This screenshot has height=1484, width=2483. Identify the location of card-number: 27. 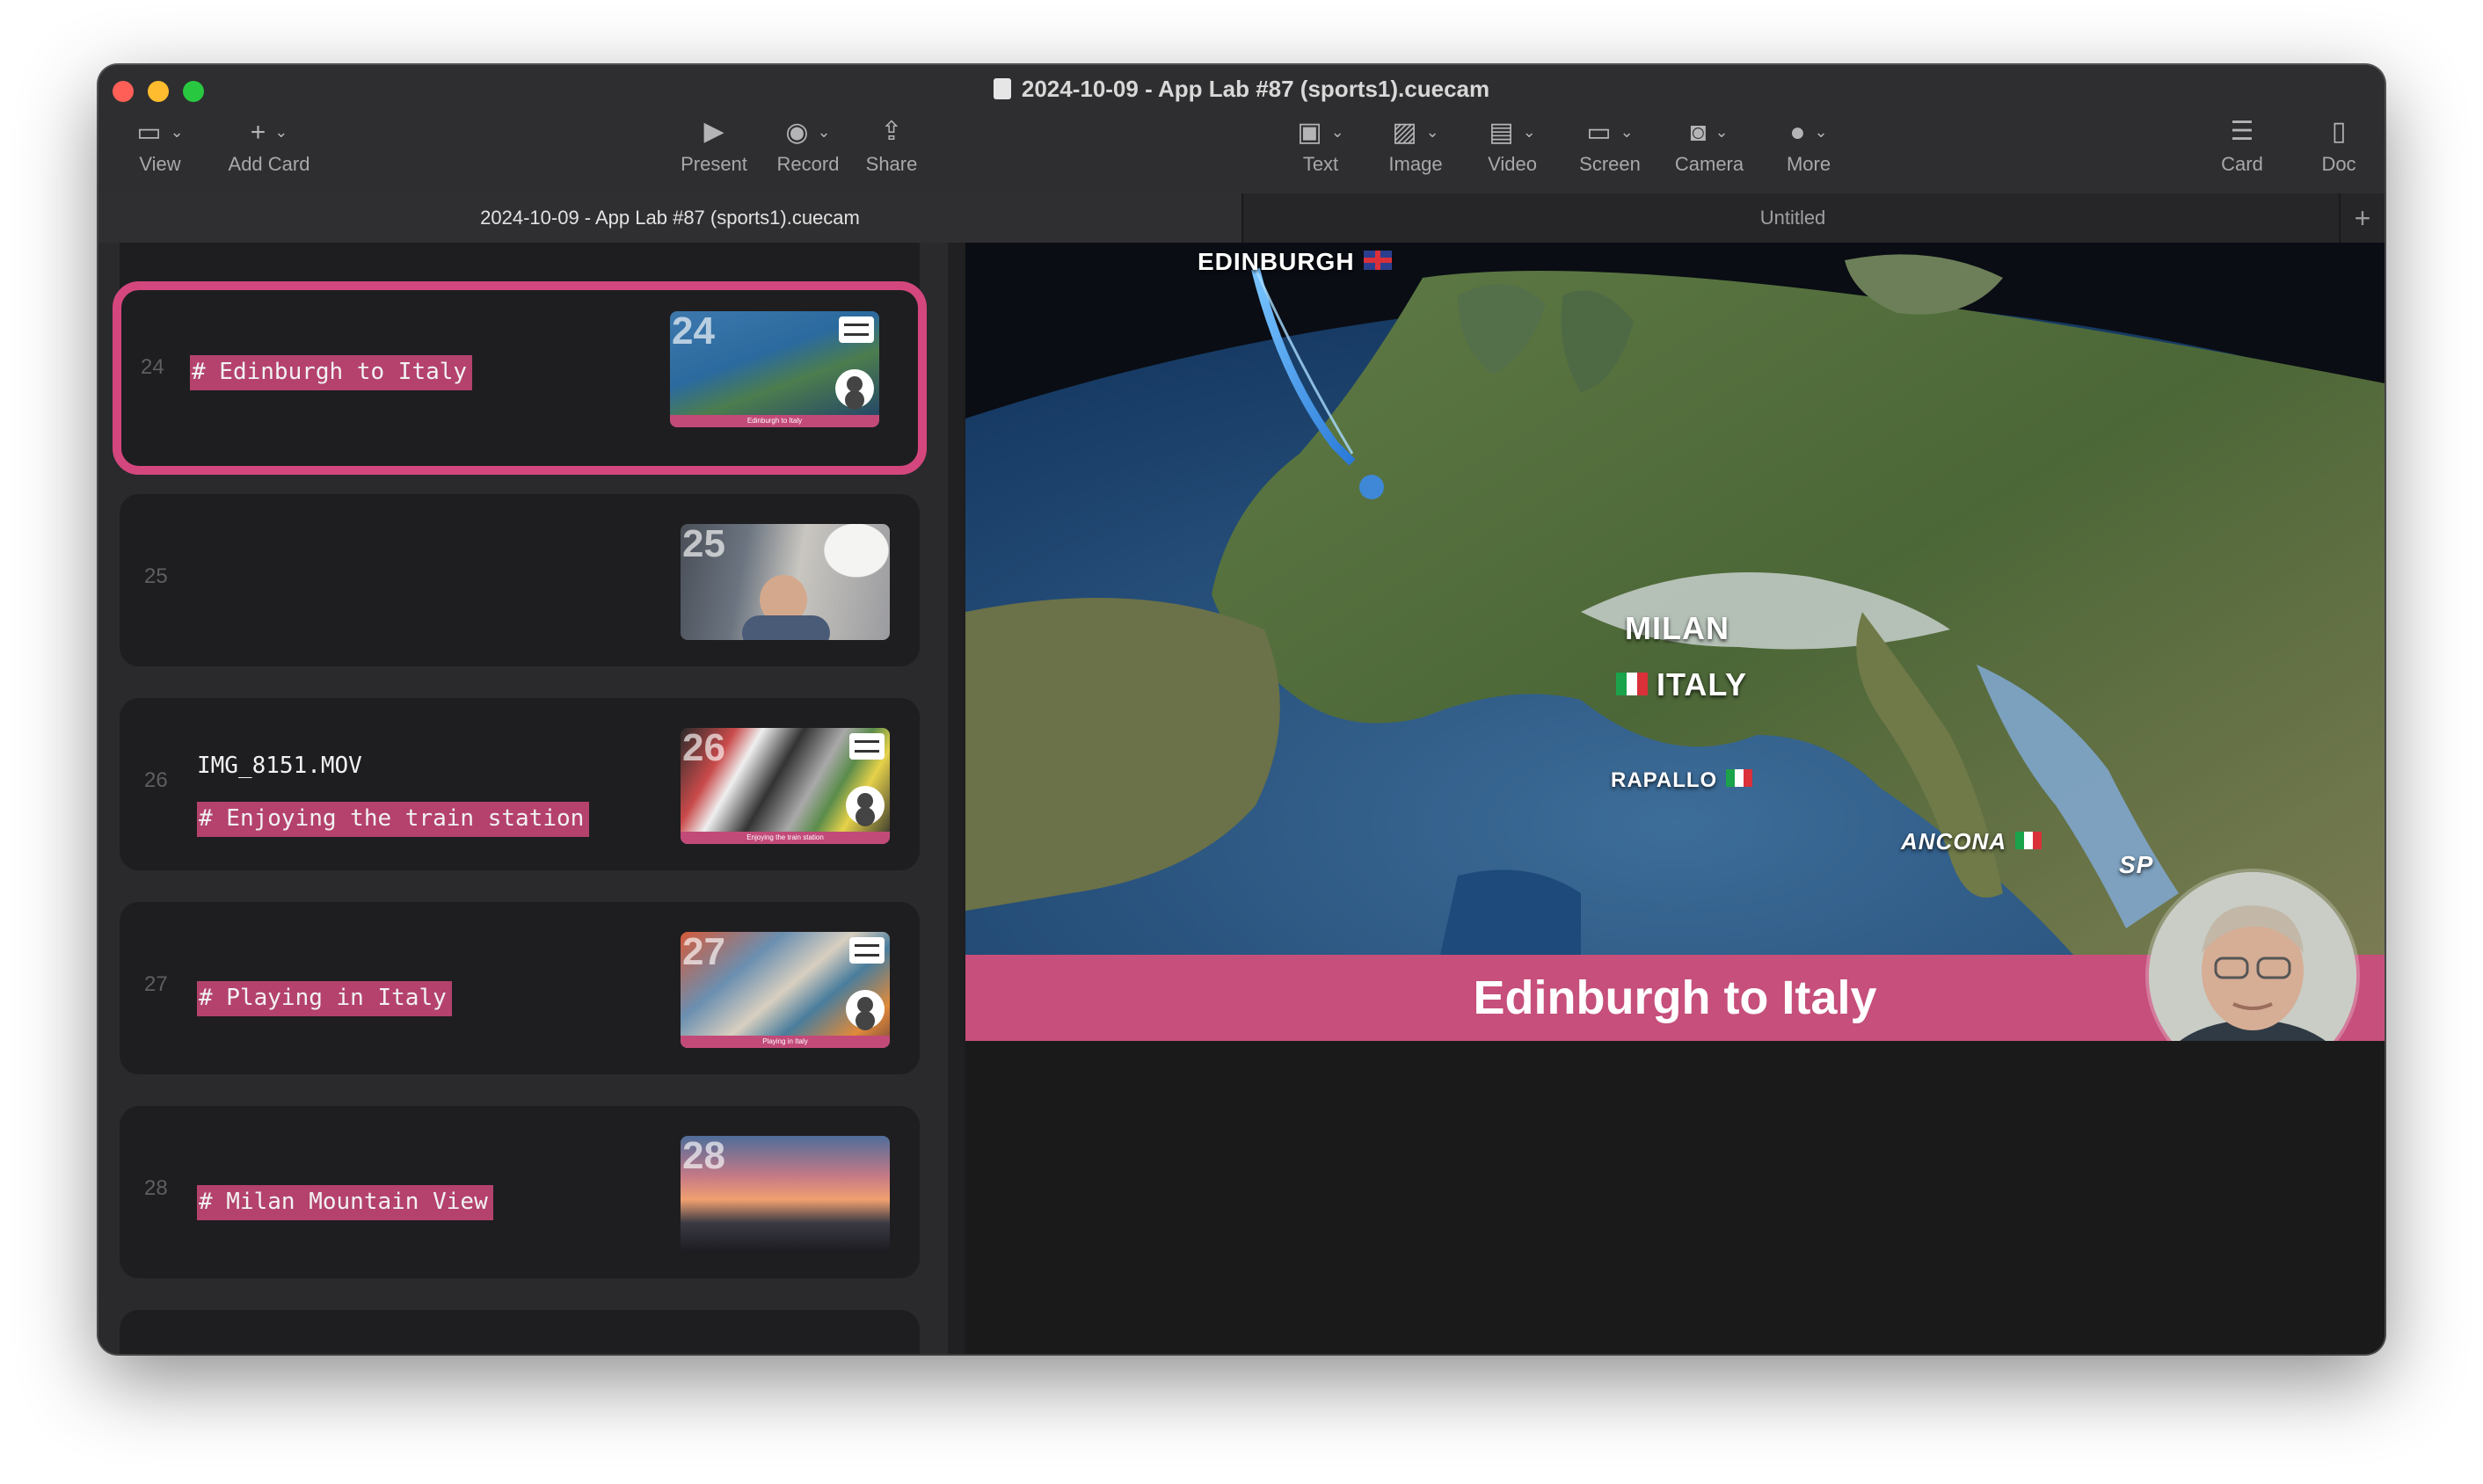
(156, 984).